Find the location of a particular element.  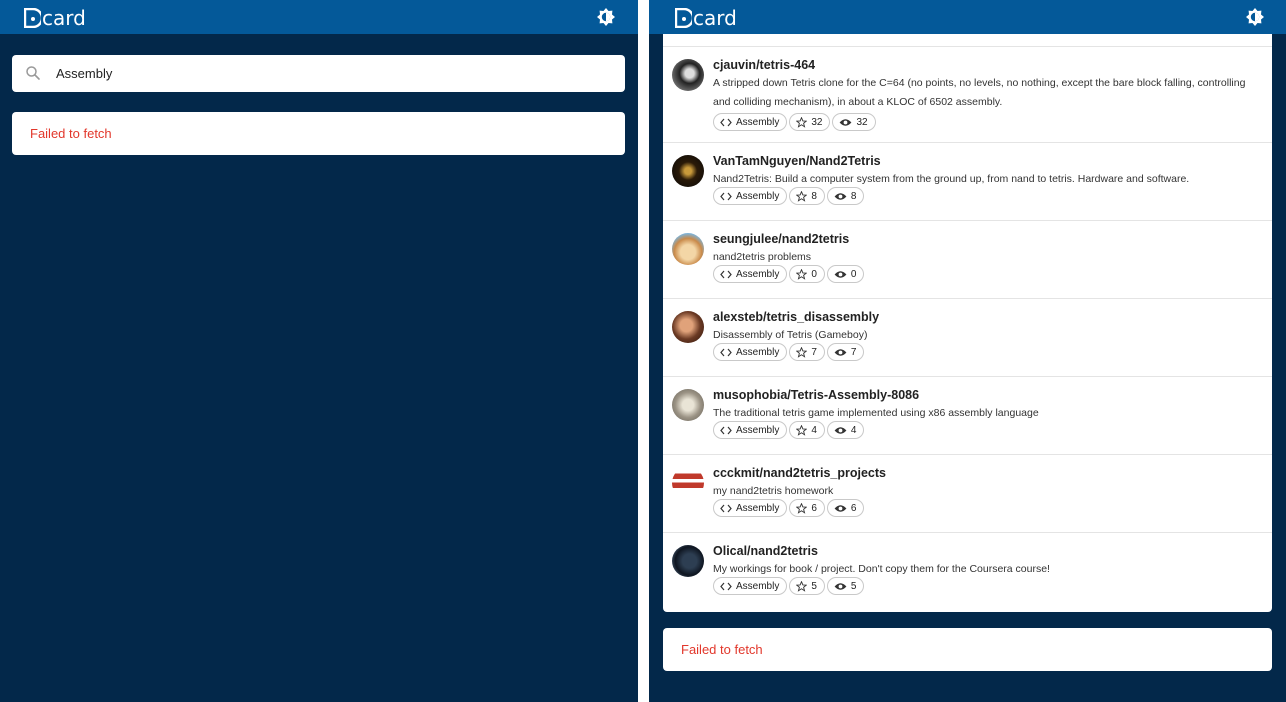

stars-count: 7 is located at coordinates (814, 352).